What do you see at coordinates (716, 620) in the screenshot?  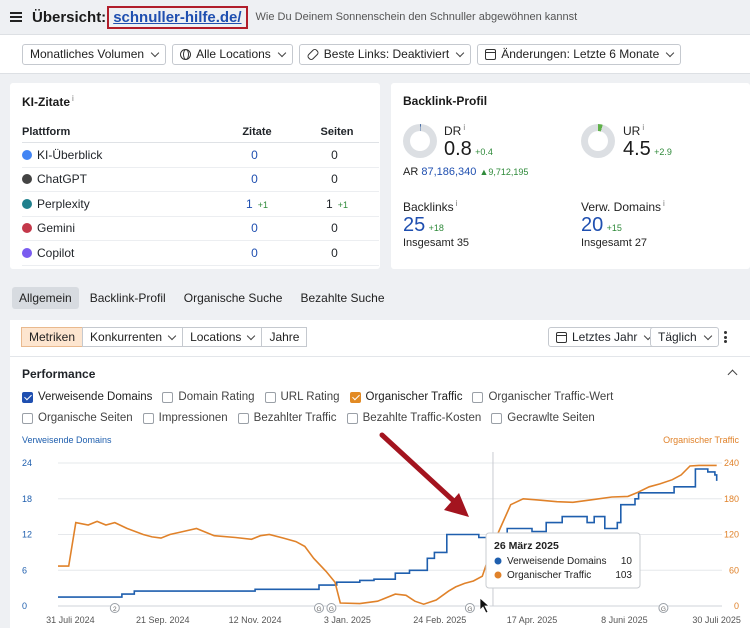 I see `x-tick-label: 30 Juli 2025` at bounding box center [716, 620].